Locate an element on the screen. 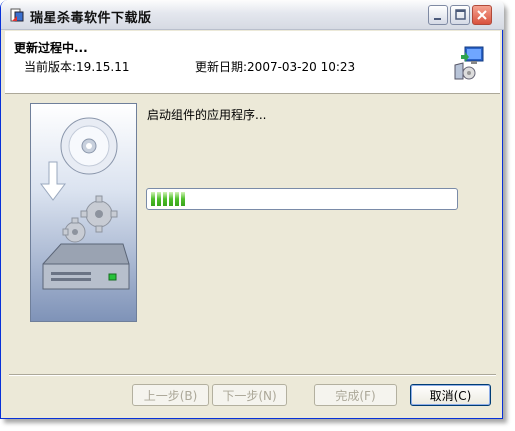 The image size is (515, 431). button-divider is located at coordinates (252, 375).